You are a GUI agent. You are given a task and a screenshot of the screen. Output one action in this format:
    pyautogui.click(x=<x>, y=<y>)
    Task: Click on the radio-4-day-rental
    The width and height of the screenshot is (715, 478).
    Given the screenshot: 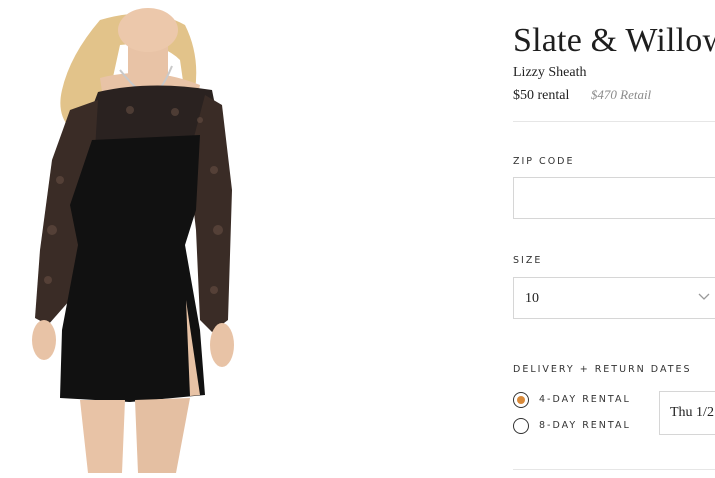 What is the action you would take?
    pyautogui.click(x=521, y=400)
    